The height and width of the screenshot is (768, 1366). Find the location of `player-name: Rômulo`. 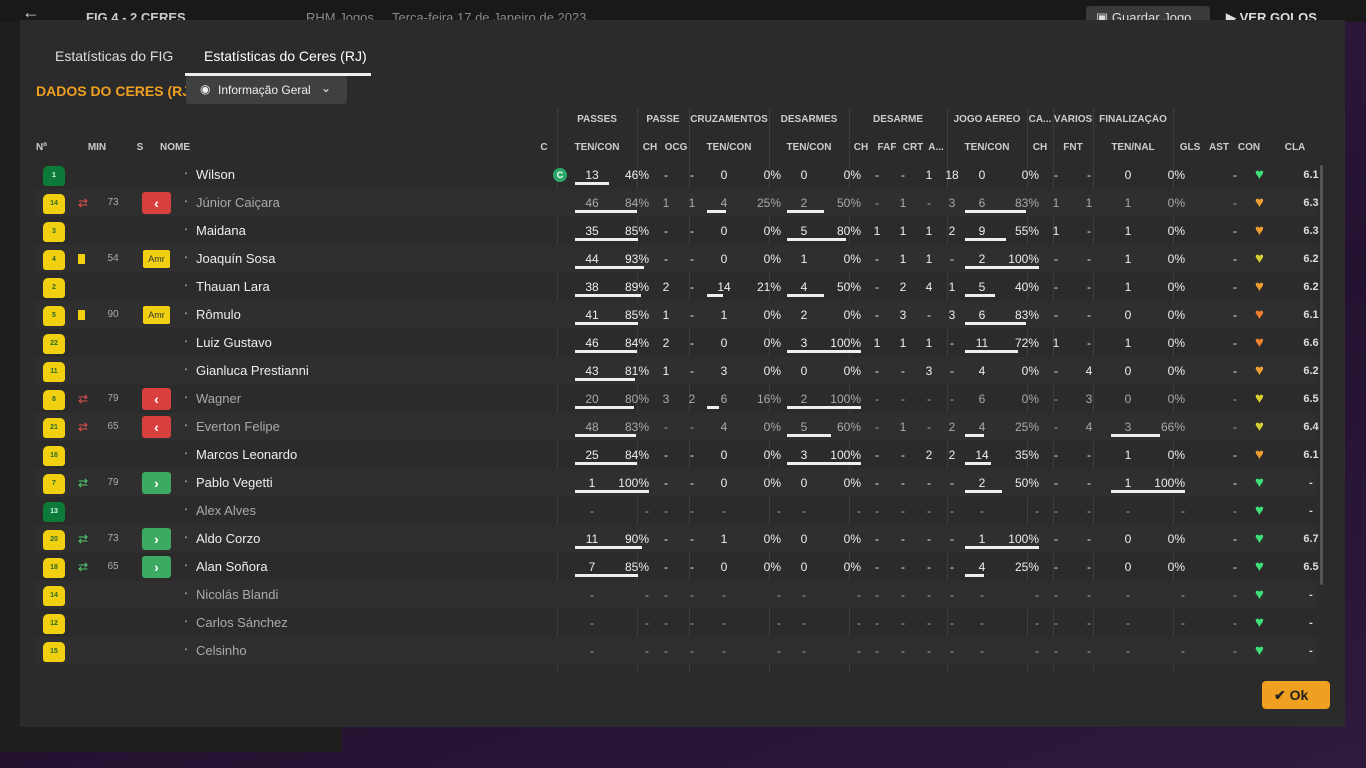

player-name: Rômulo is located at coordinates (218, 315).